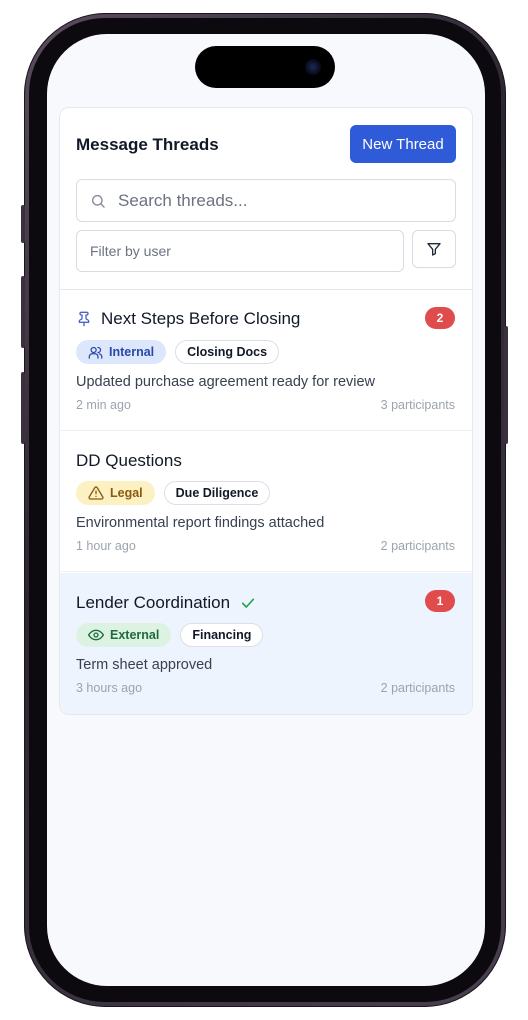  Describe the element at coordinates (126, 493) in the screenshot. I see `tag-label: Legal` at that location.